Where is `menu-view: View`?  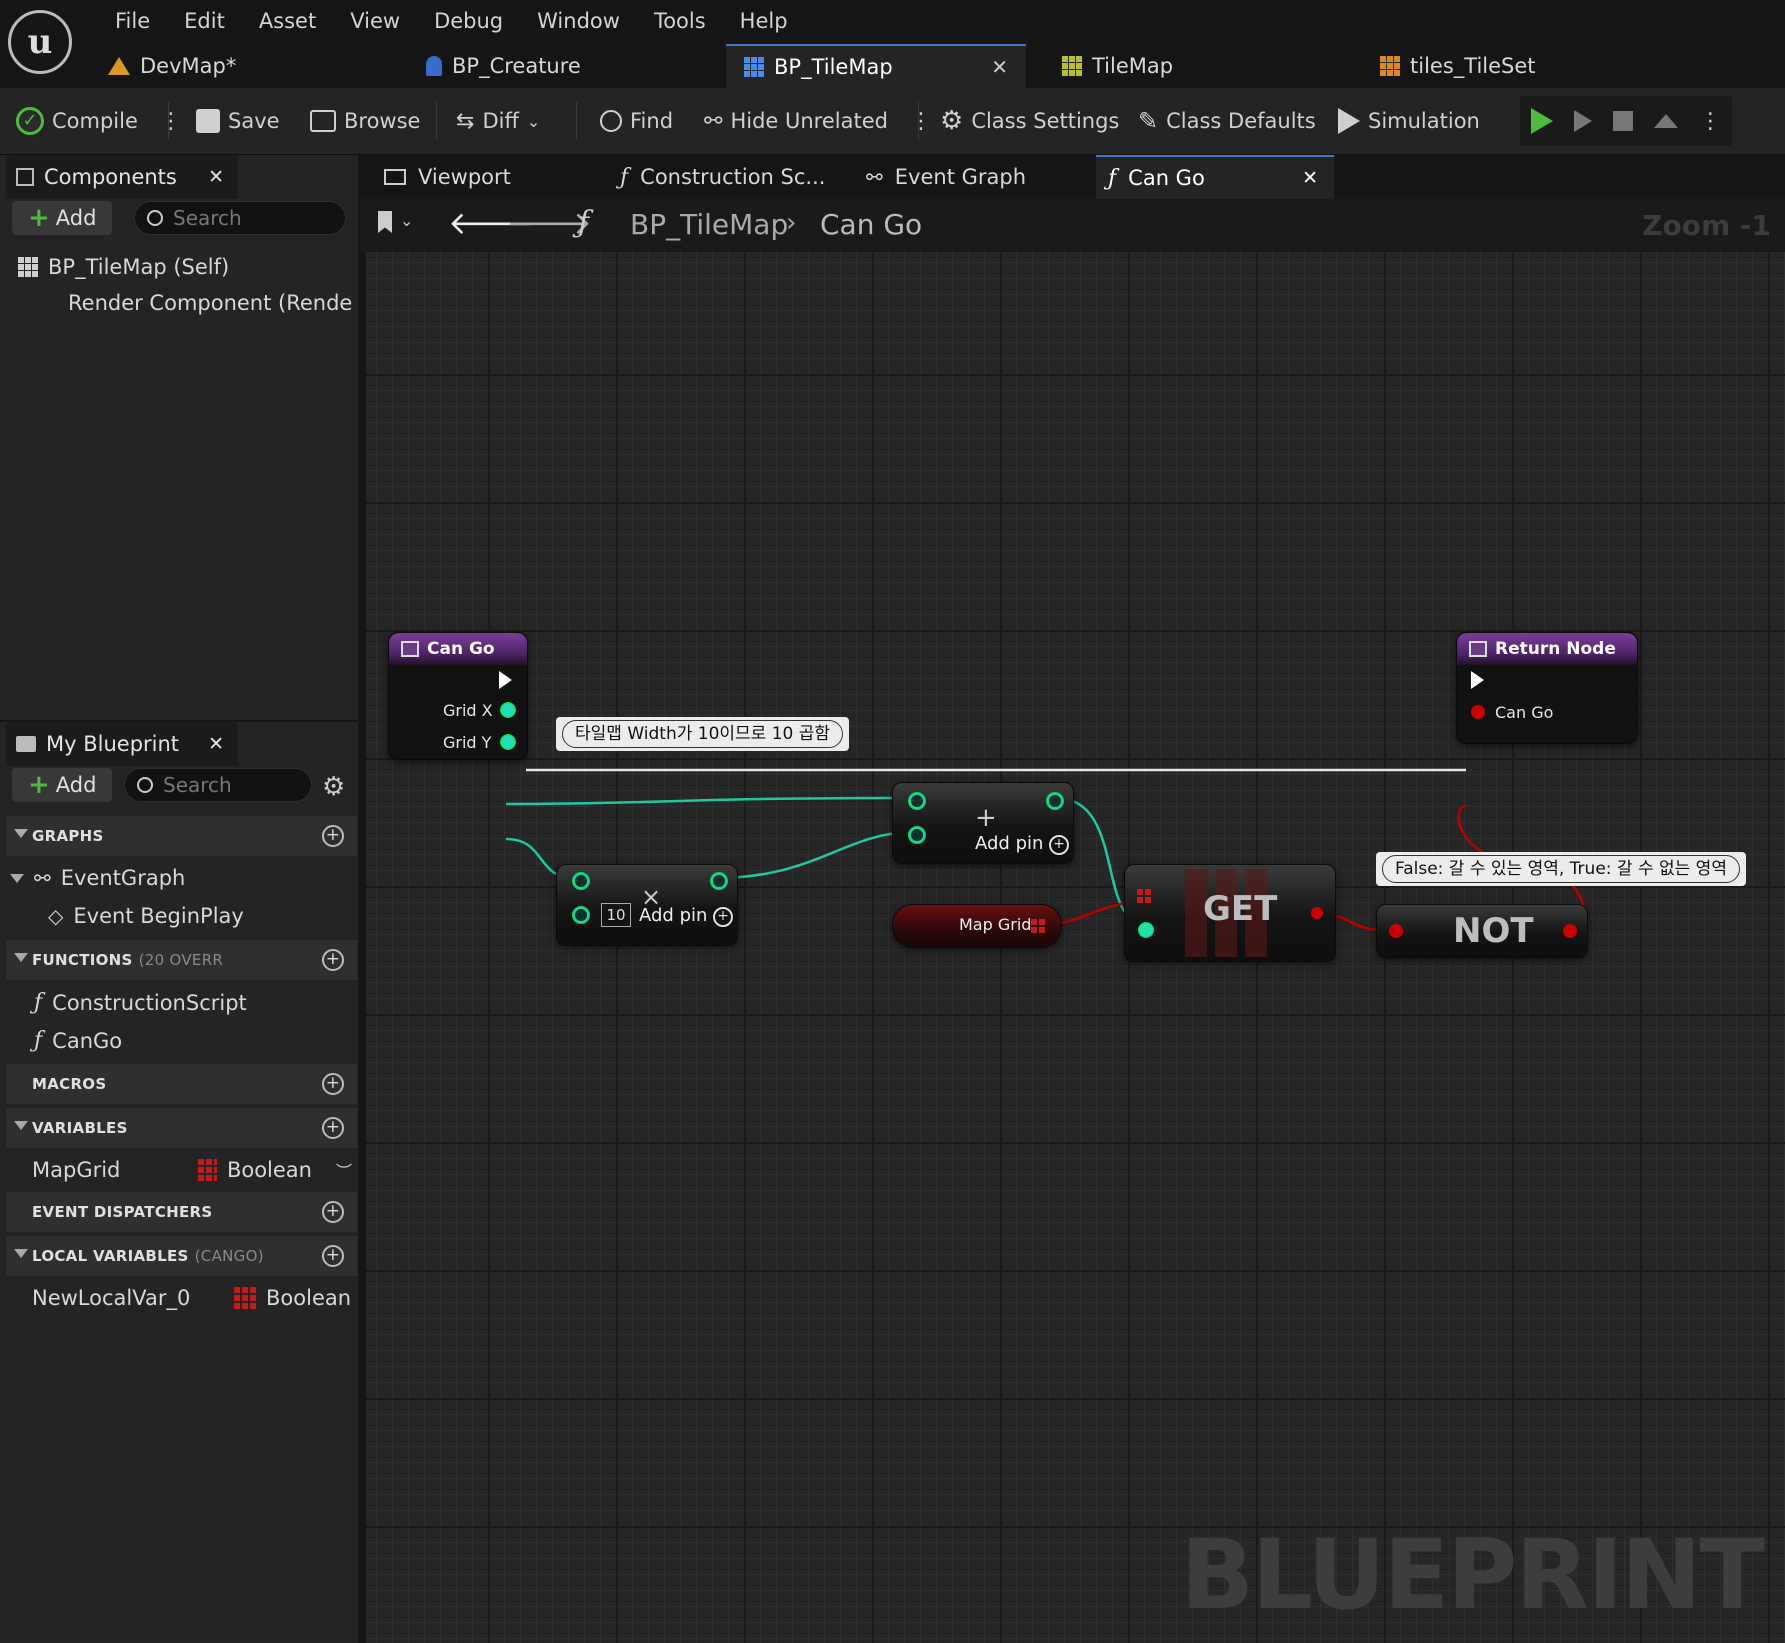
menu-view: View is located at coordinates (375, 21).